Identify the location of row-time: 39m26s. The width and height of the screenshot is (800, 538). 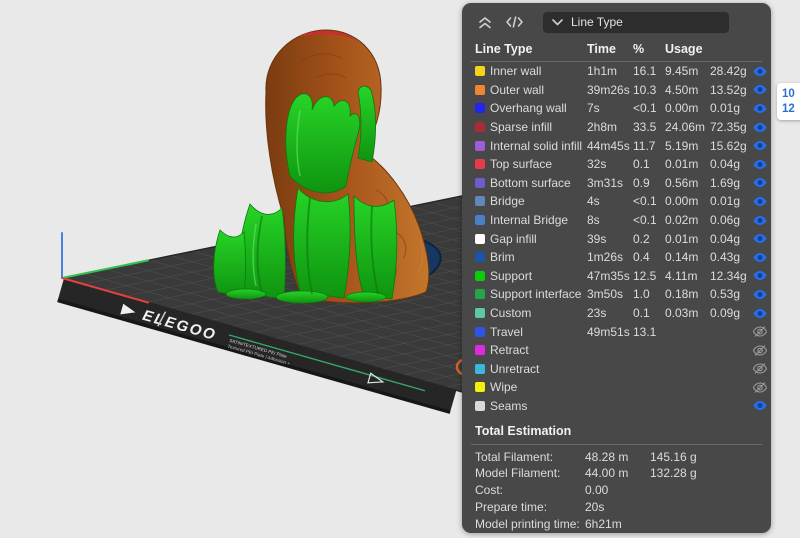
(608, 89).